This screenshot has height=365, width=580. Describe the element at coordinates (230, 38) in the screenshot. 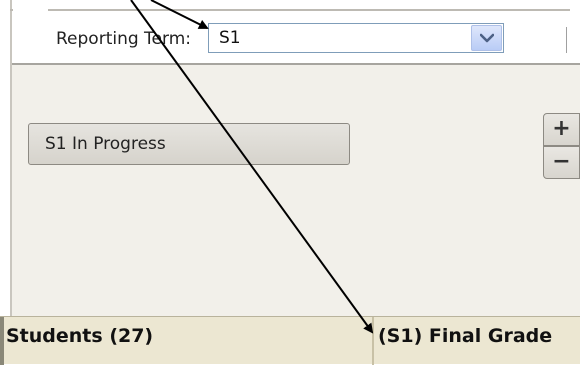

I see `reporting-term-value: S1` at that location.